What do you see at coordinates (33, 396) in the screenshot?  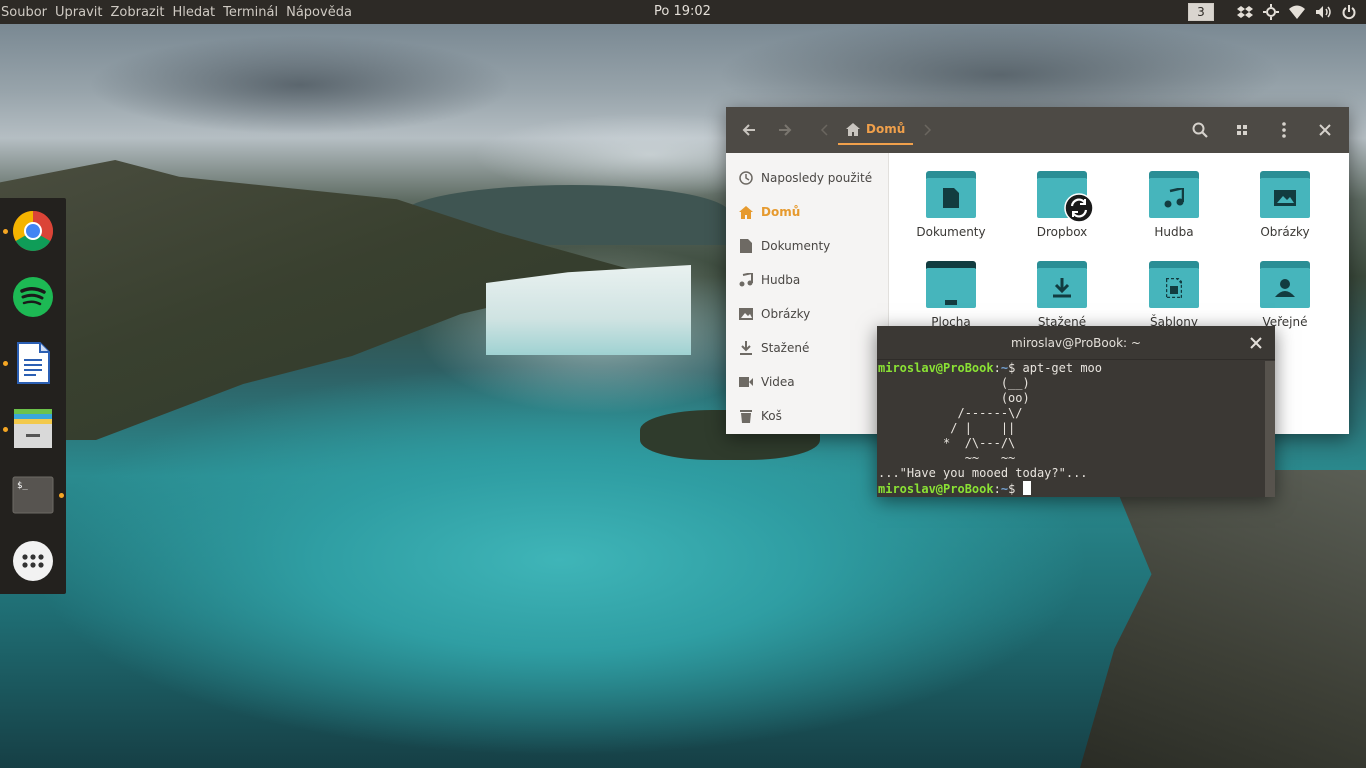 I see `dock: $_` at bounding box center [33, 396].